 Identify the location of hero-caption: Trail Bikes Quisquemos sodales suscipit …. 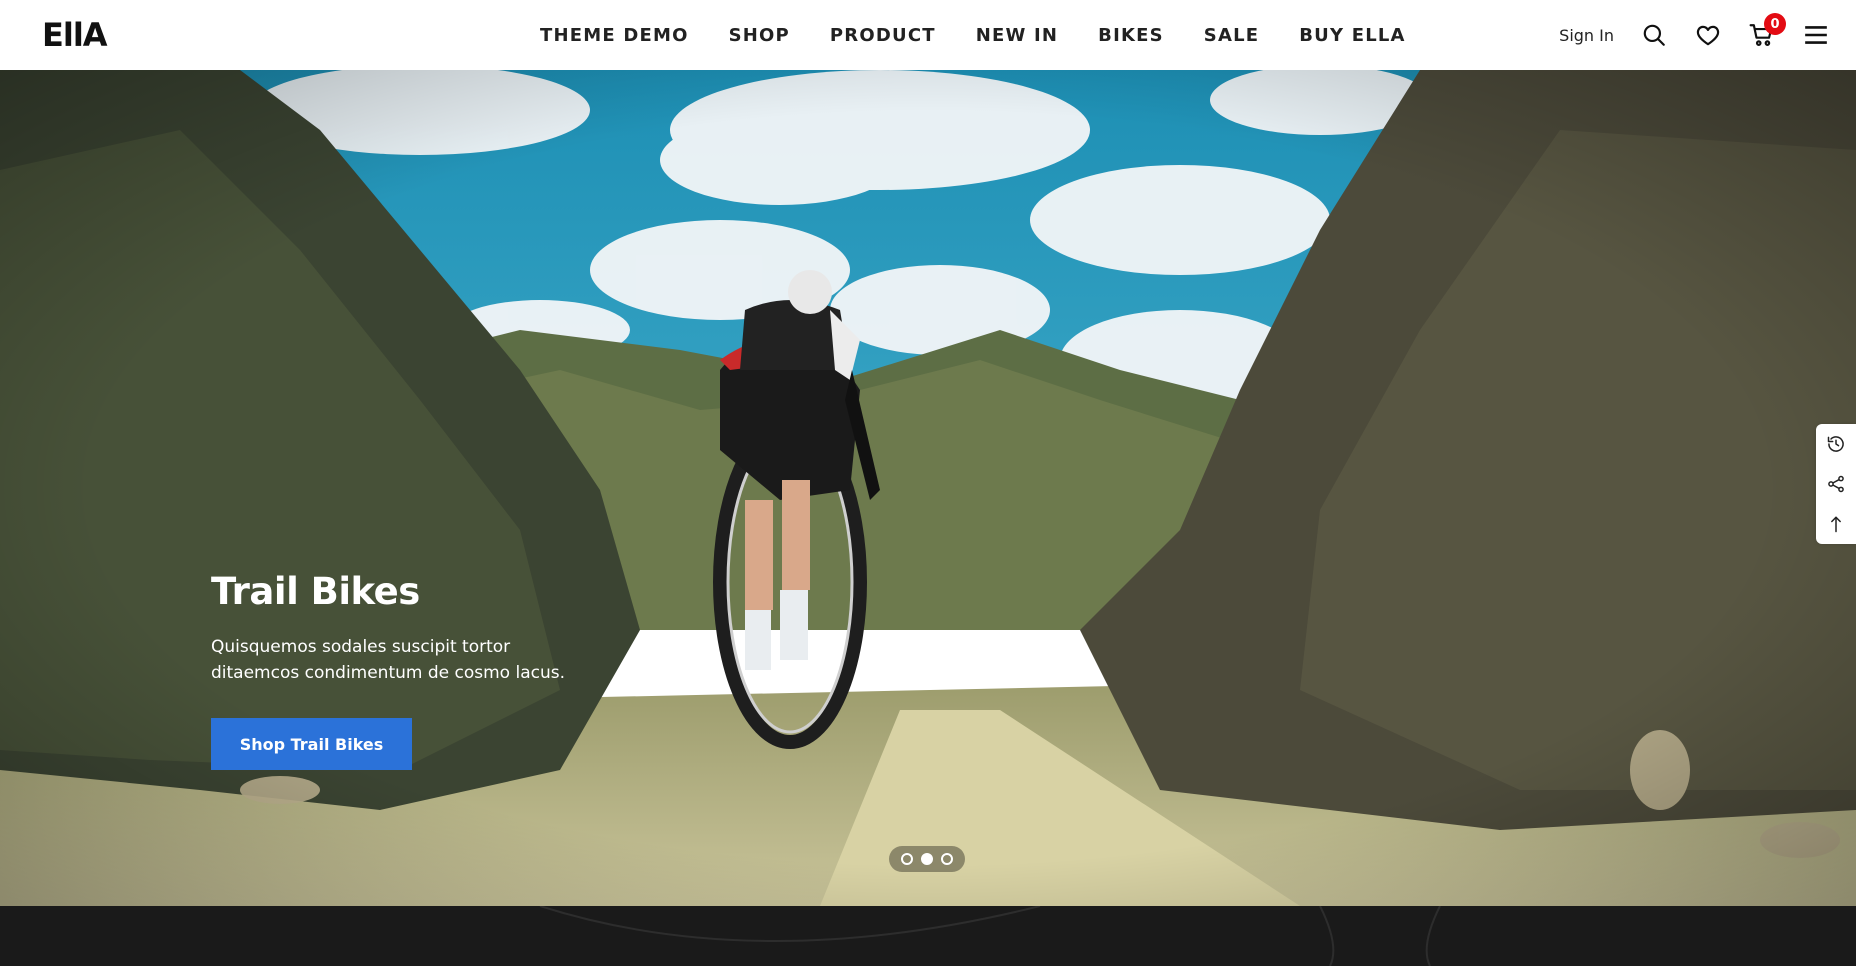
(421, 628).